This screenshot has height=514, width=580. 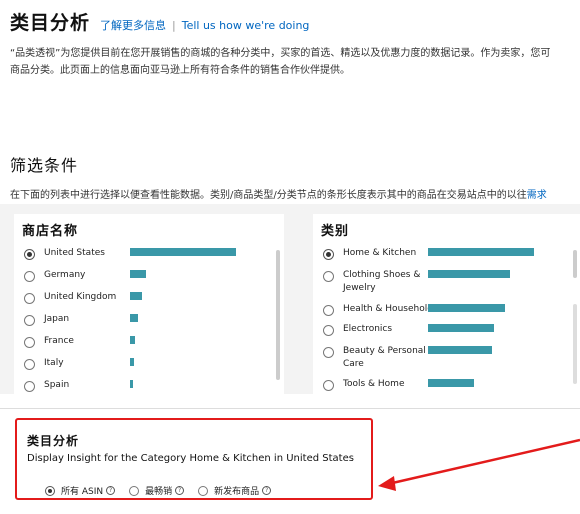 I want to click on category-option: Tools & Home, so click(x=364, y=384).